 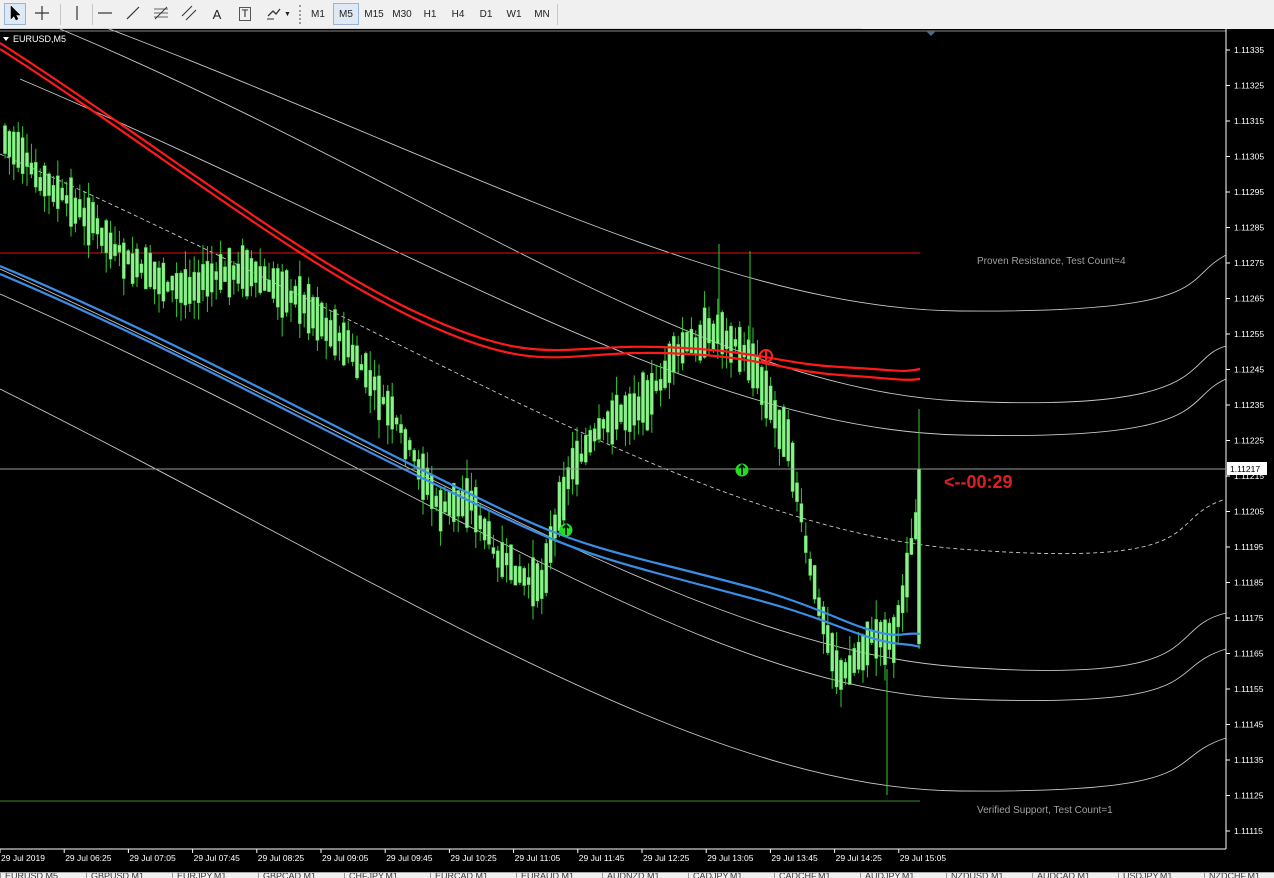 What do you see at coordinates (215, 875) in the screenshot?
I see `symbol-tab: EURJPY,M1` at bounding box center [215, 875].